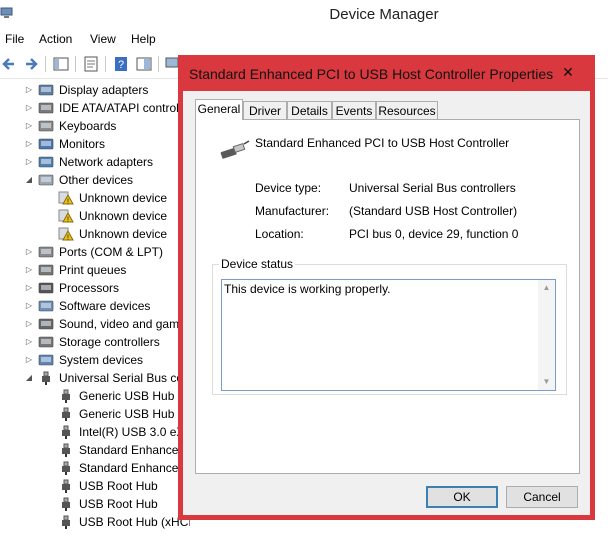  What do you see at coordinates (568, 72) in the screenshot?
I see `close-icon: ✕` at bounding box center [568, 72].